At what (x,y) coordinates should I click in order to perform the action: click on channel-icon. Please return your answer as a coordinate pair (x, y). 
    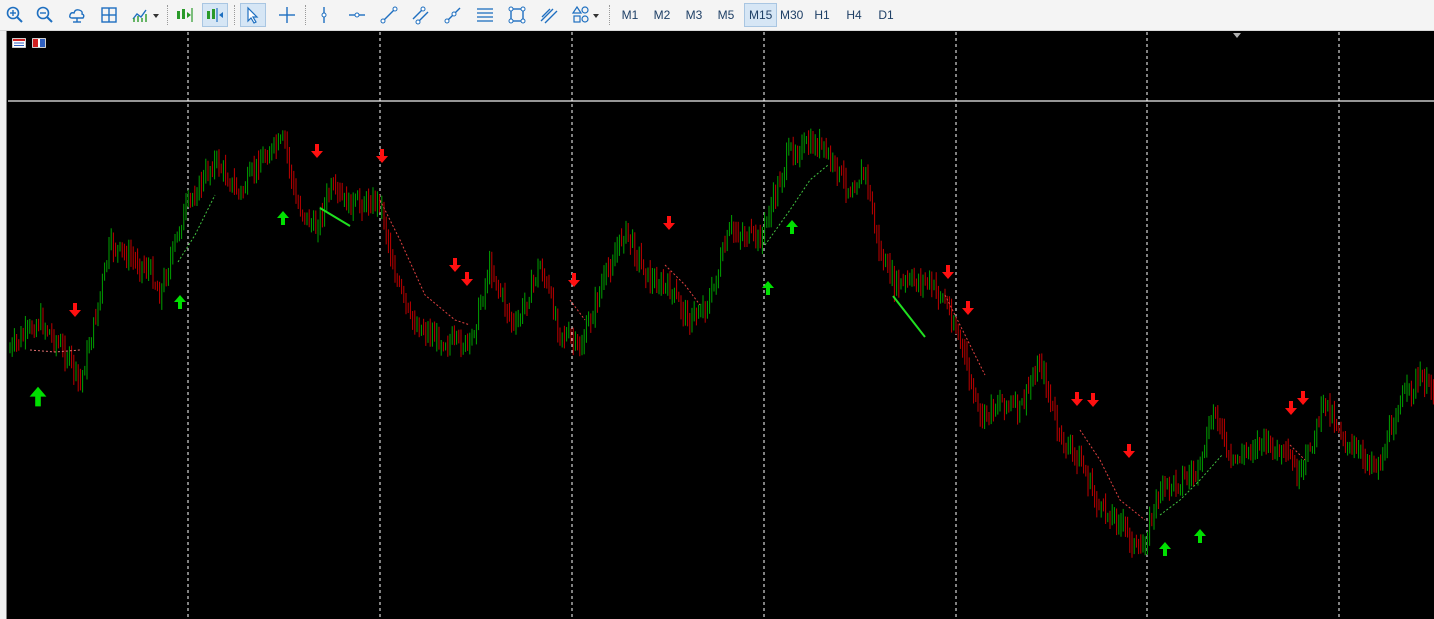
    Looking at the image, I should click on (420, 15).